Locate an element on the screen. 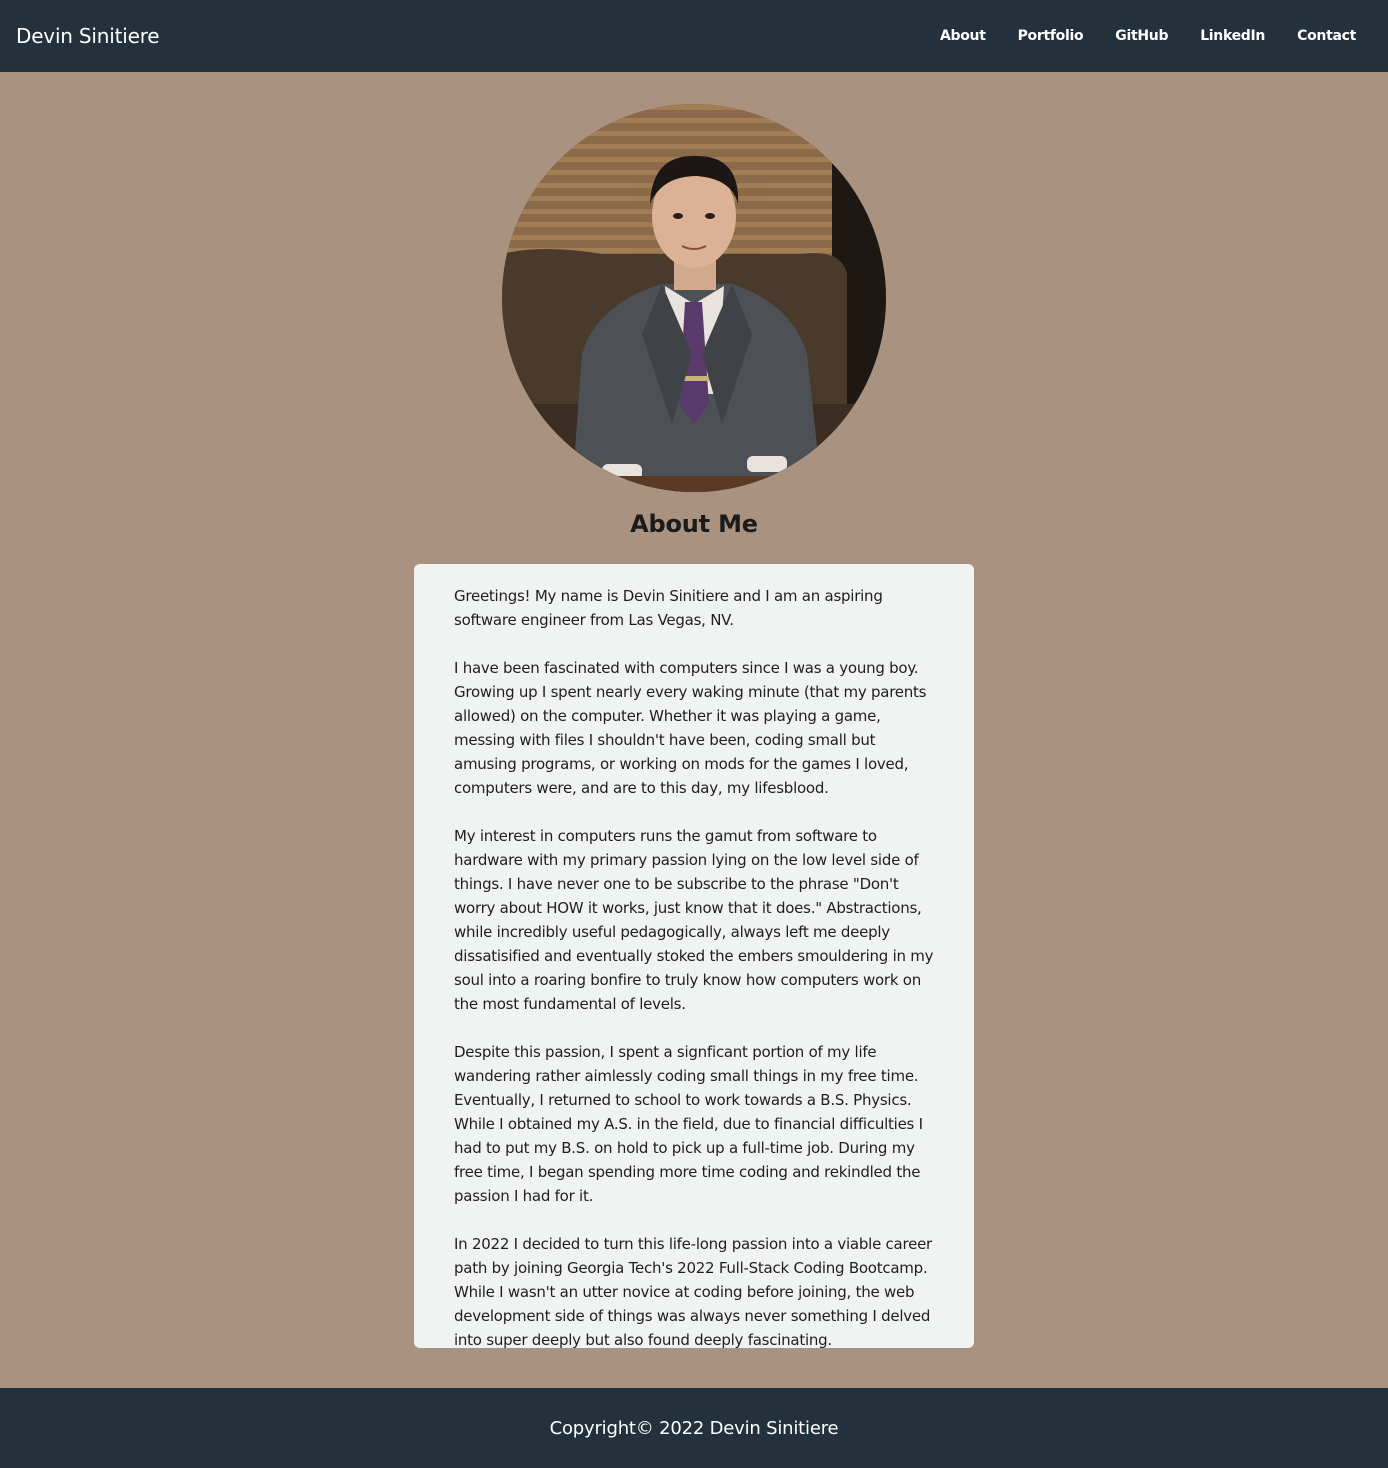  nav-link-github: GitHub is located at coordinates (1141, 36).